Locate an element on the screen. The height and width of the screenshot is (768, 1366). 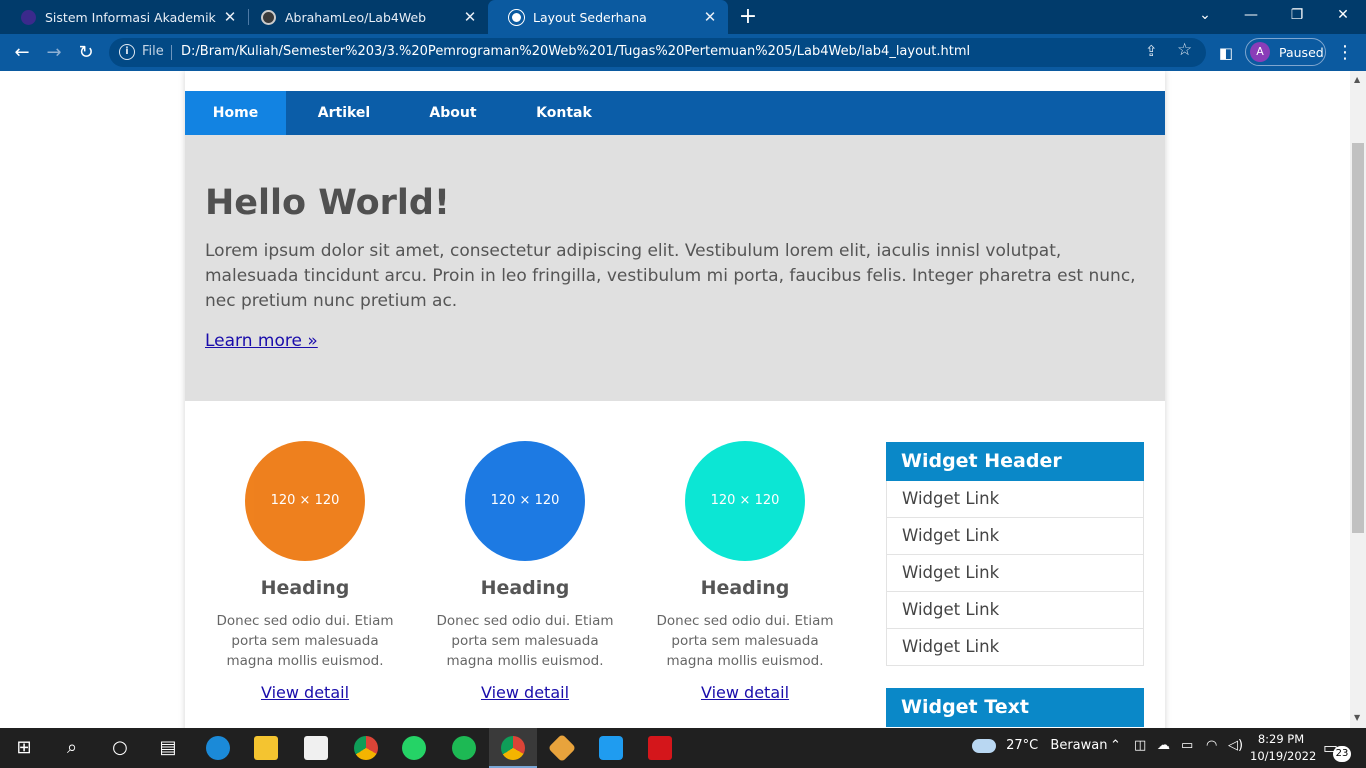
widget-text-header: Widget Text is located at coordinates (1015, 707).